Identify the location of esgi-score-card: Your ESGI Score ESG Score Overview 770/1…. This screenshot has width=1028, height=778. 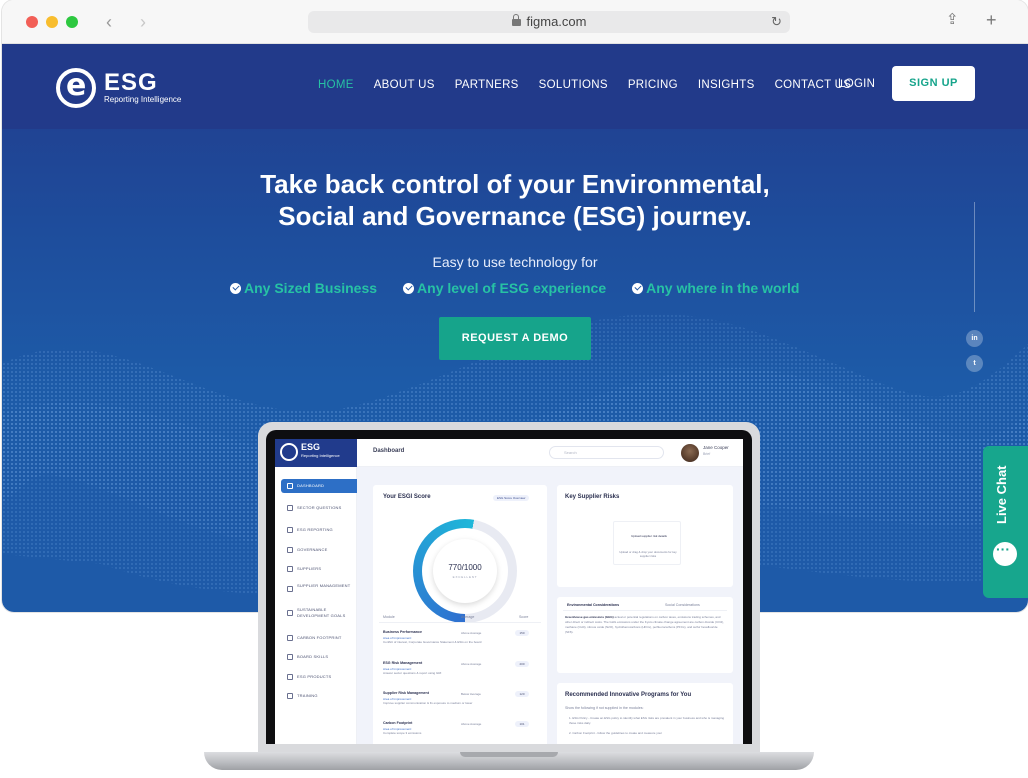
(460, 614).